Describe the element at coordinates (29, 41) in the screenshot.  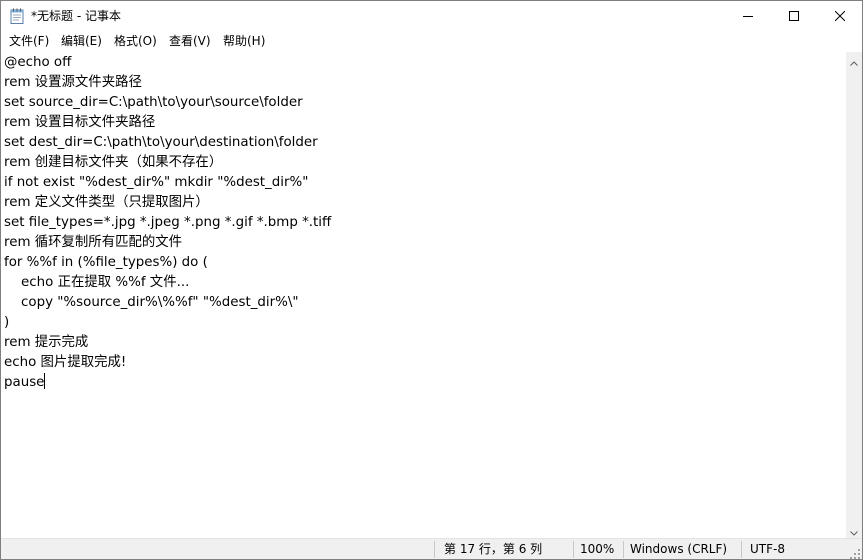
I see `menu-file: 文件(F)` at that location.